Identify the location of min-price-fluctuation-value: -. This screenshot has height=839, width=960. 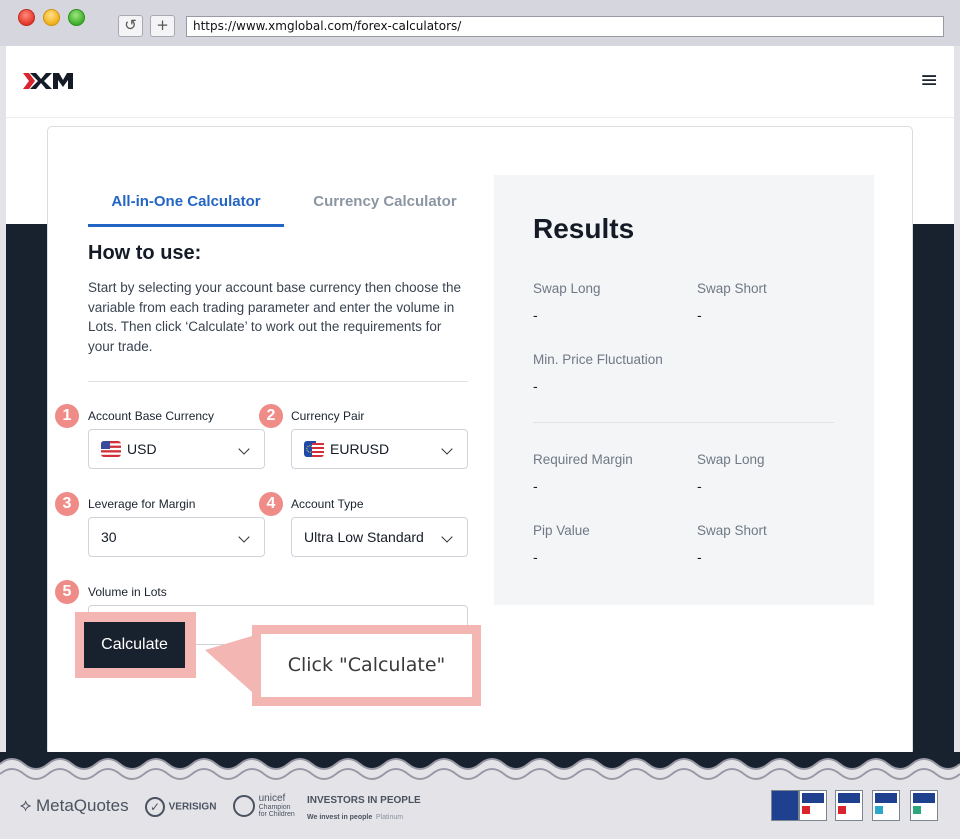
(535, 386).